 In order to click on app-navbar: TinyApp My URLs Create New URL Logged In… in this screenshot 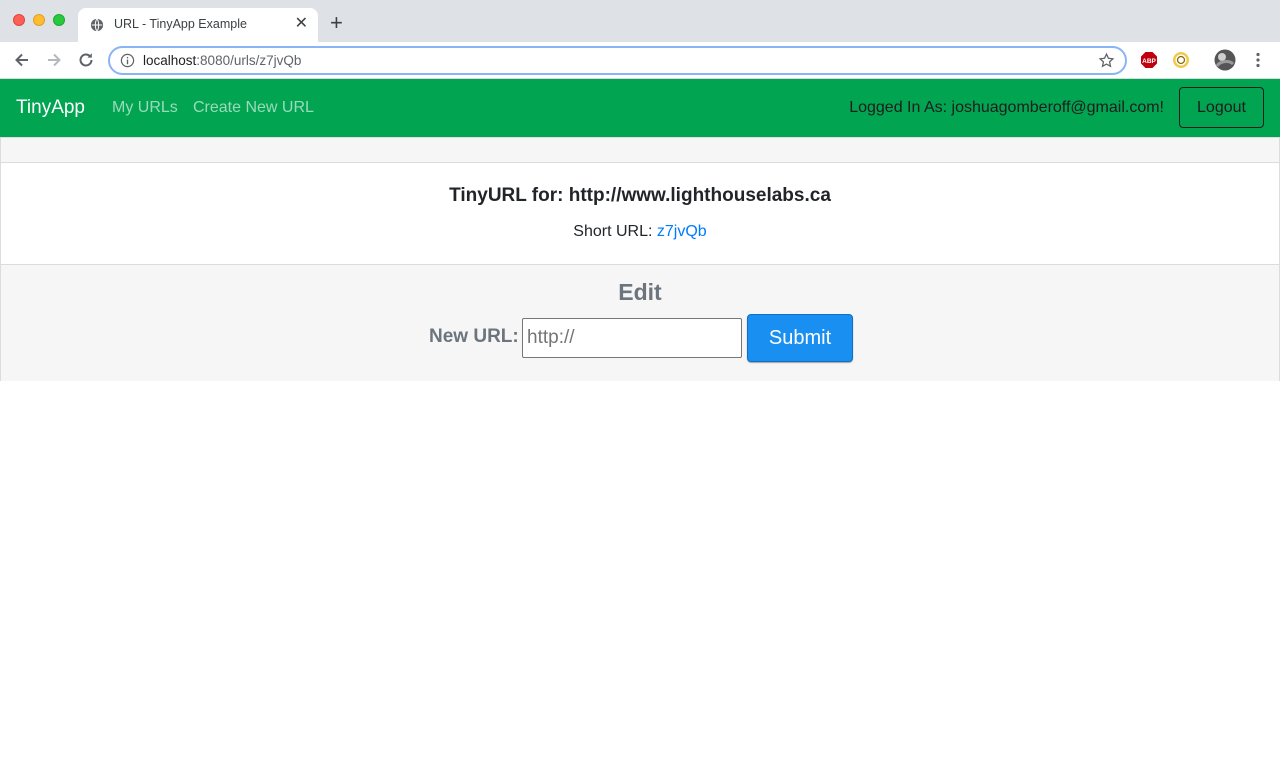, I will do `click(640, 108)`.